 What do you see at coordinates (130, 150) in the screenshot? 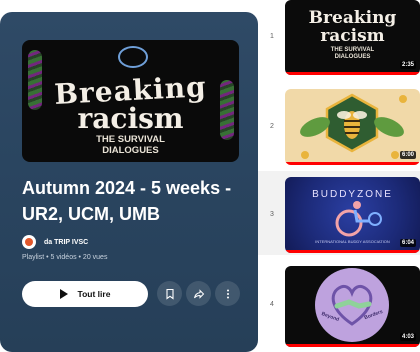
I see `cover-subtitle-line2: DIALOGUES` at bounding box center [130, 150].